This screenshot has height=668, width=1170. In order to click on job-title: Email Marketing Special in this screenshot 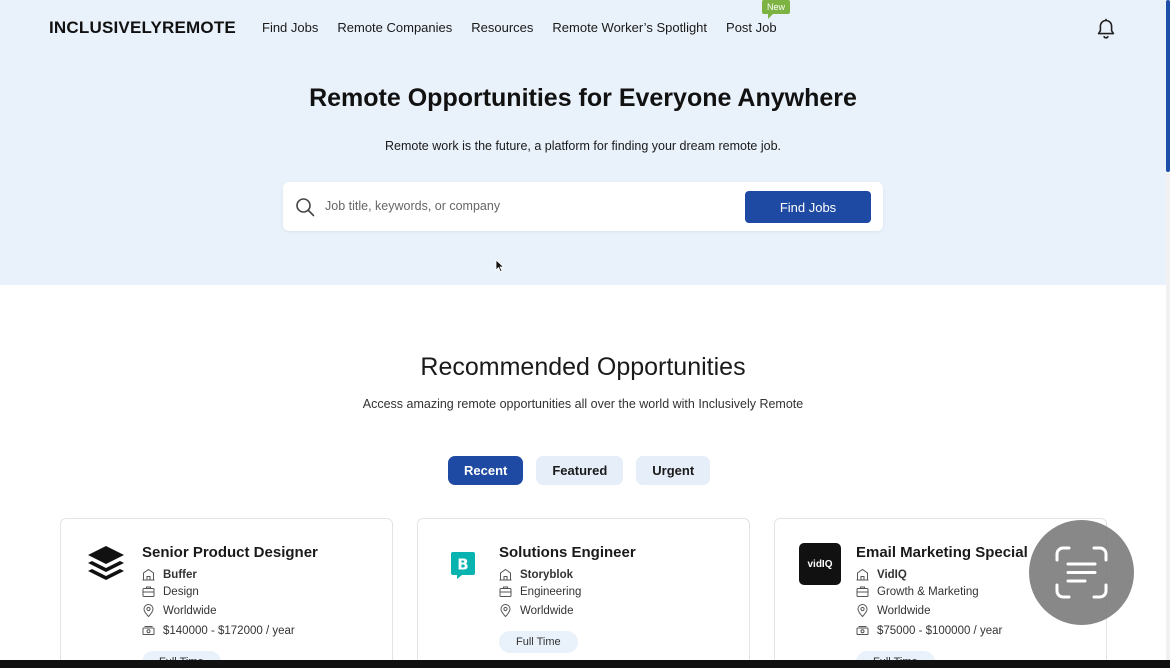, I will do `click(942, 552)`.